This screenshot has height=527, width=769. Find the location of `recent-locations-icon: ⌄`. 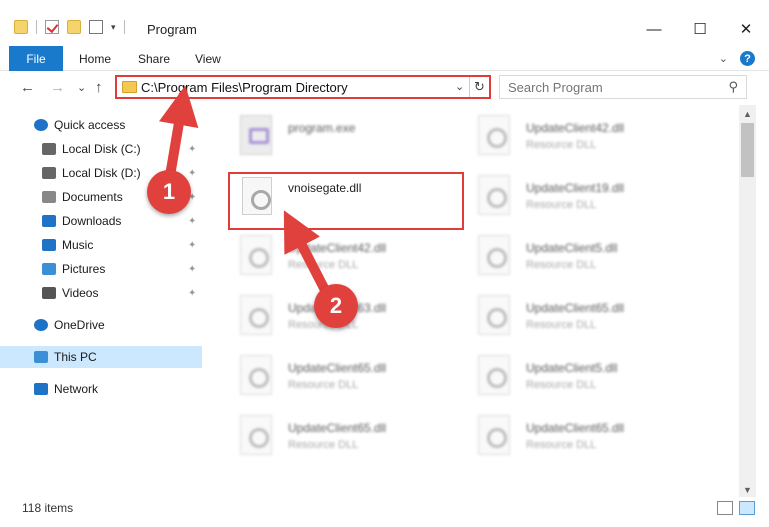

recent-locations-icon: ⌄ is located at coordinates (81, 87).